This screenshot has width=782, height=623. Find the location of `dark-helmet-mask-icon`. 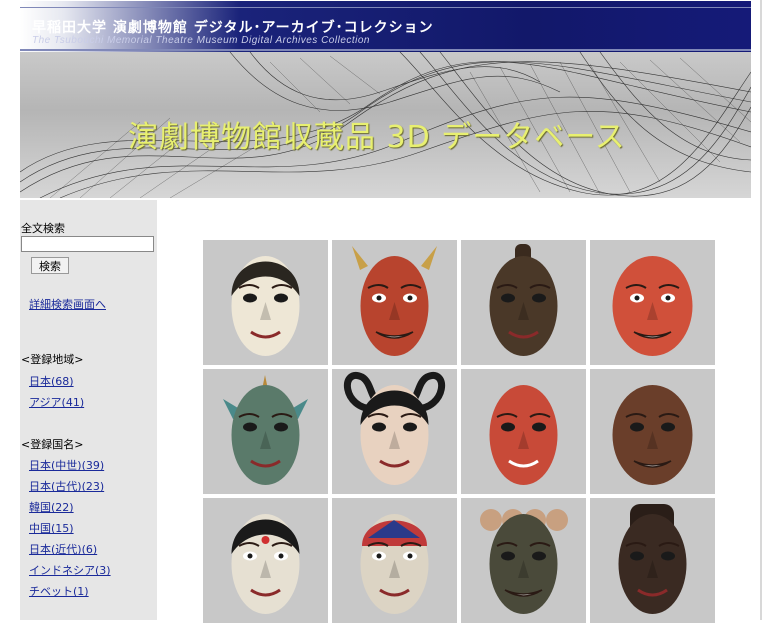

dark-helmet-mask-icon is located at coordinates (652, 559).